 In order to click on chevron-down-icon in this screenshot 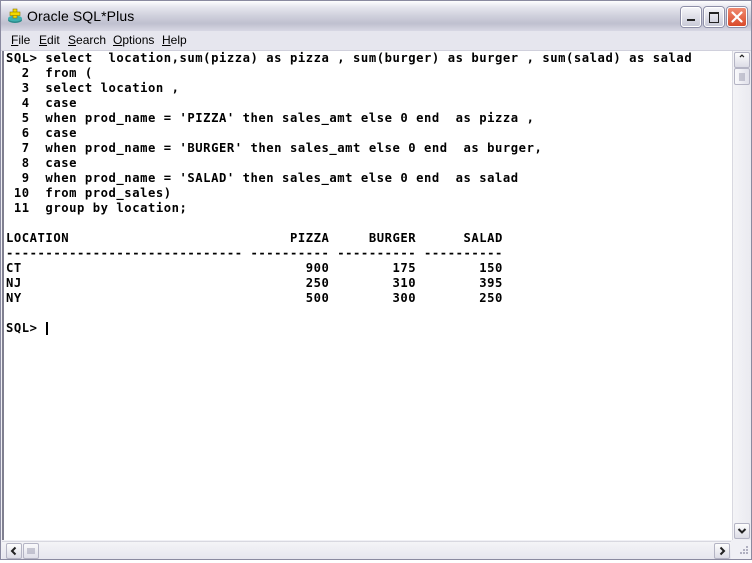, I will do `click(742, 531)`.